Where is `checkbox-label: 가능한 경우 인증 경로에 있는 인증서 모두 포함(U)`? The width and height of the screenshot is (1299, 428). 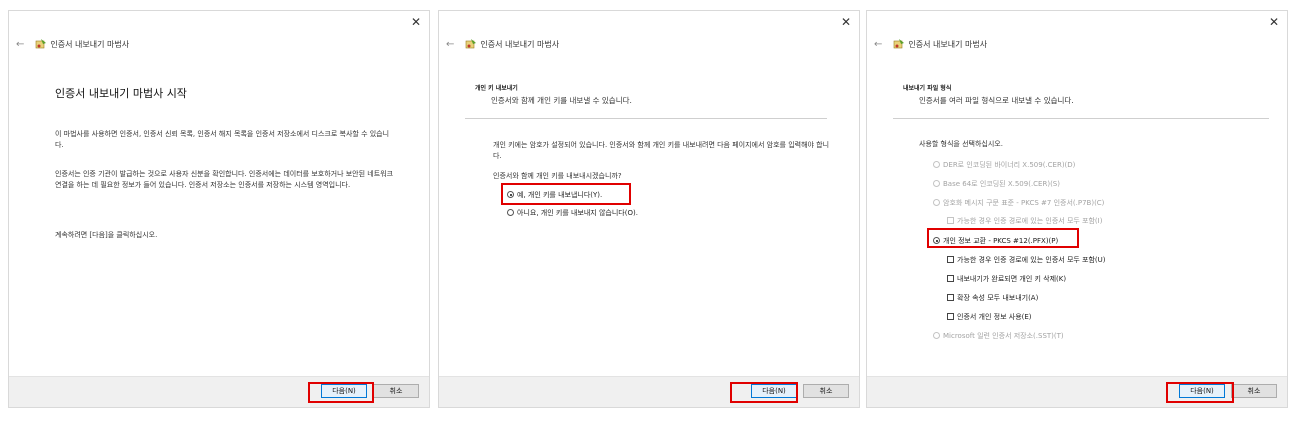
checkbox-label: 가능한 경우 인증 경로에 있는 인증서 모두 포함(U) is located at coordinates (1031, 259).